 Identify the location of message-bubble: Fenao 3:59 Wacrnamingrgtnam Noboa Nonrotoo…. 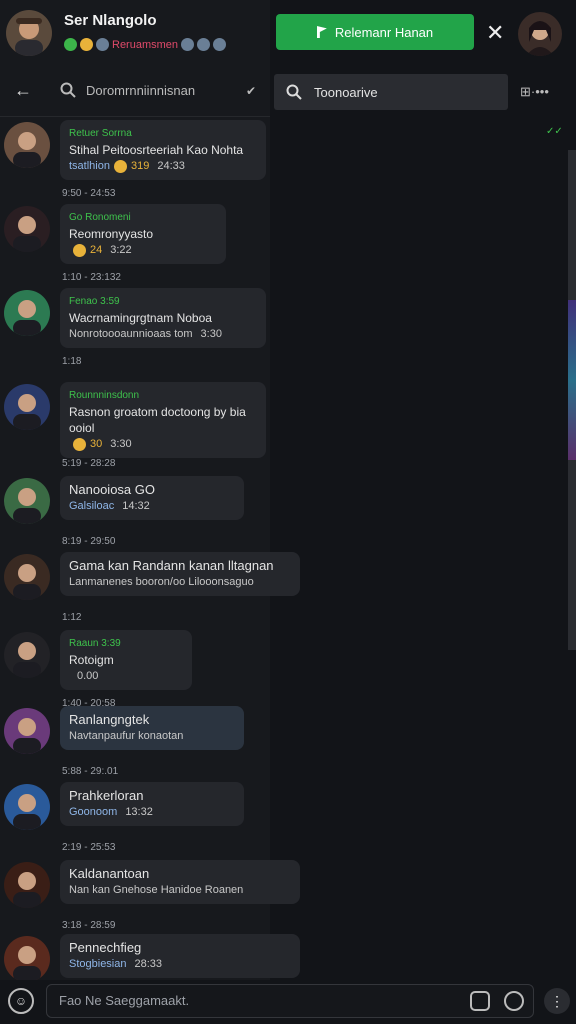
(163, 318).